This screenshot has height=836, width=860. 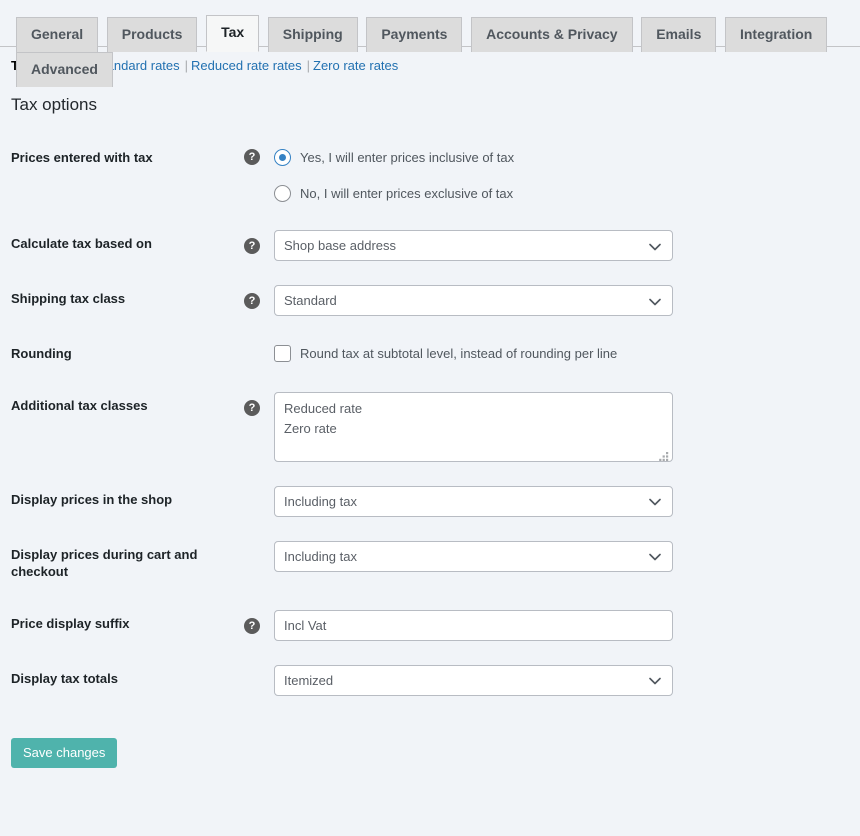 What do you see at coordinates (473, 556) in the screenshot?
I see `select-display-prices-cart-checkout: Including tax` at bounding box center [473, 556].